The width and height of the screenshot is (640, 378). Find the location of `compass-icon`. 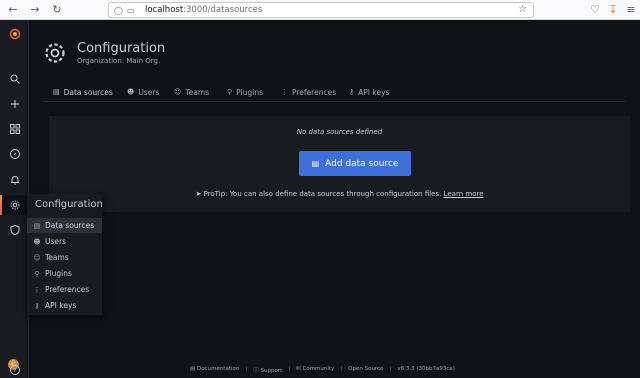

compass-icon is located at coordinates (14, 154).